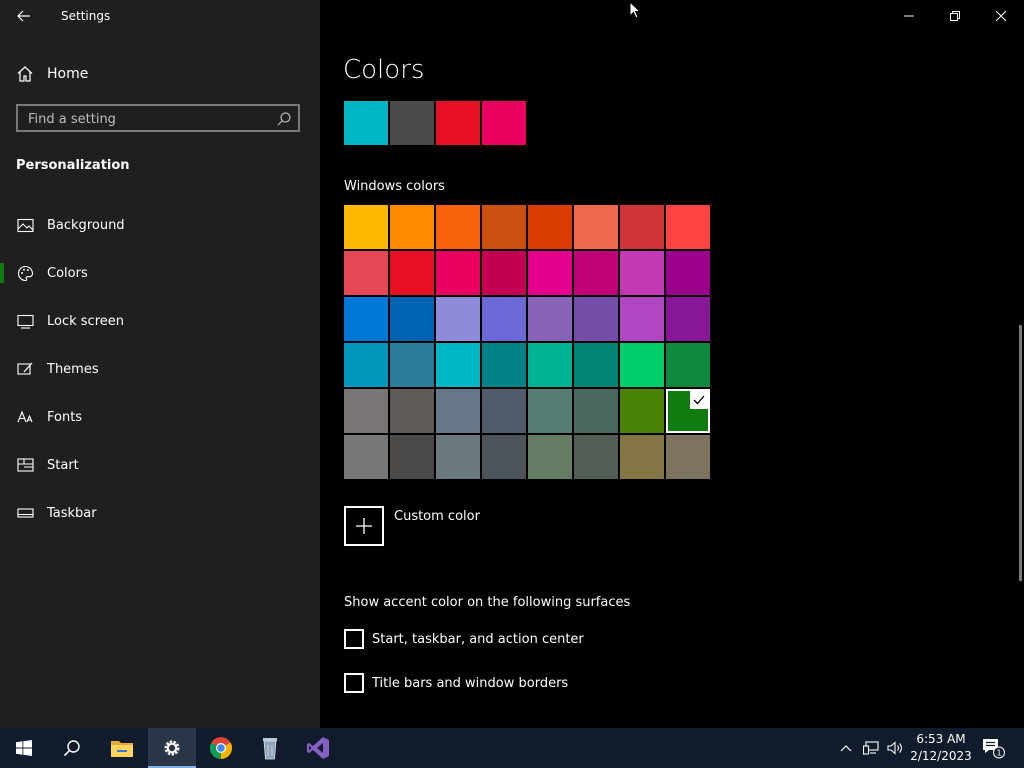  Describe the element at coordinates (941, 739) in the screenshot. I see `clock-time: 6:53 AM` at that location.